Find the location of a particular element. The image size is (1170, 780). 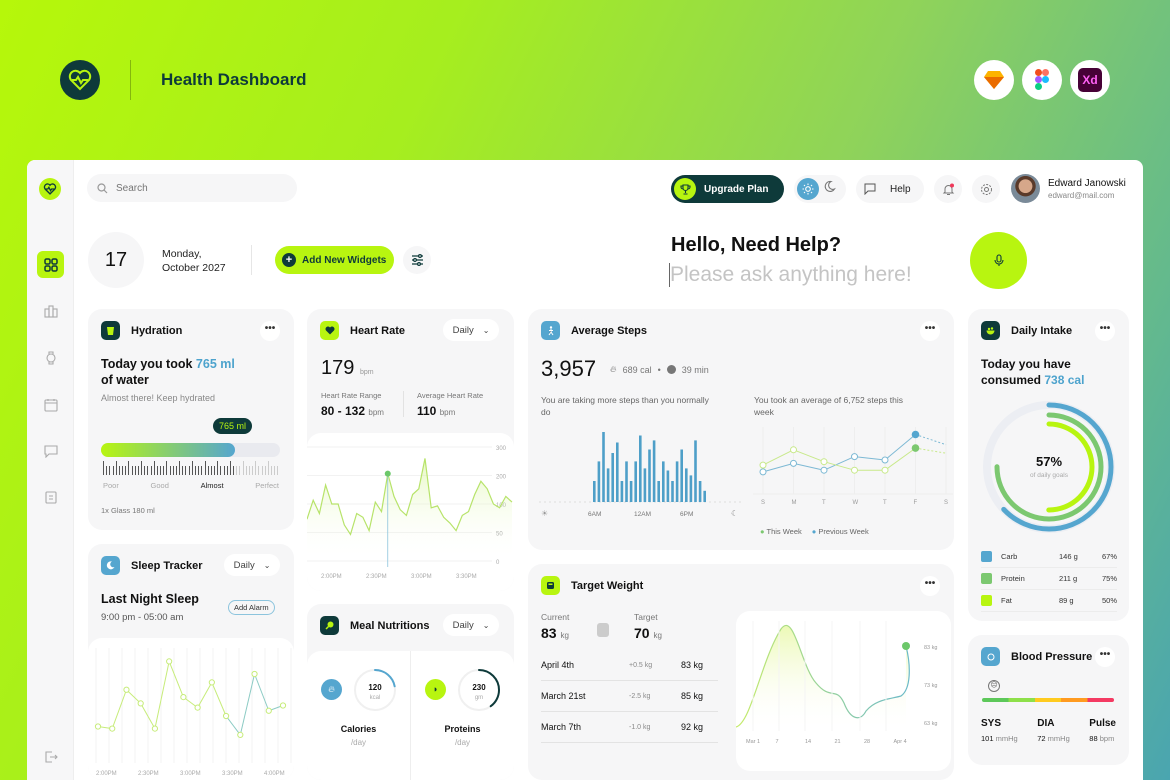

month-year-label: October 2027 is located at coordinates (194, 268).